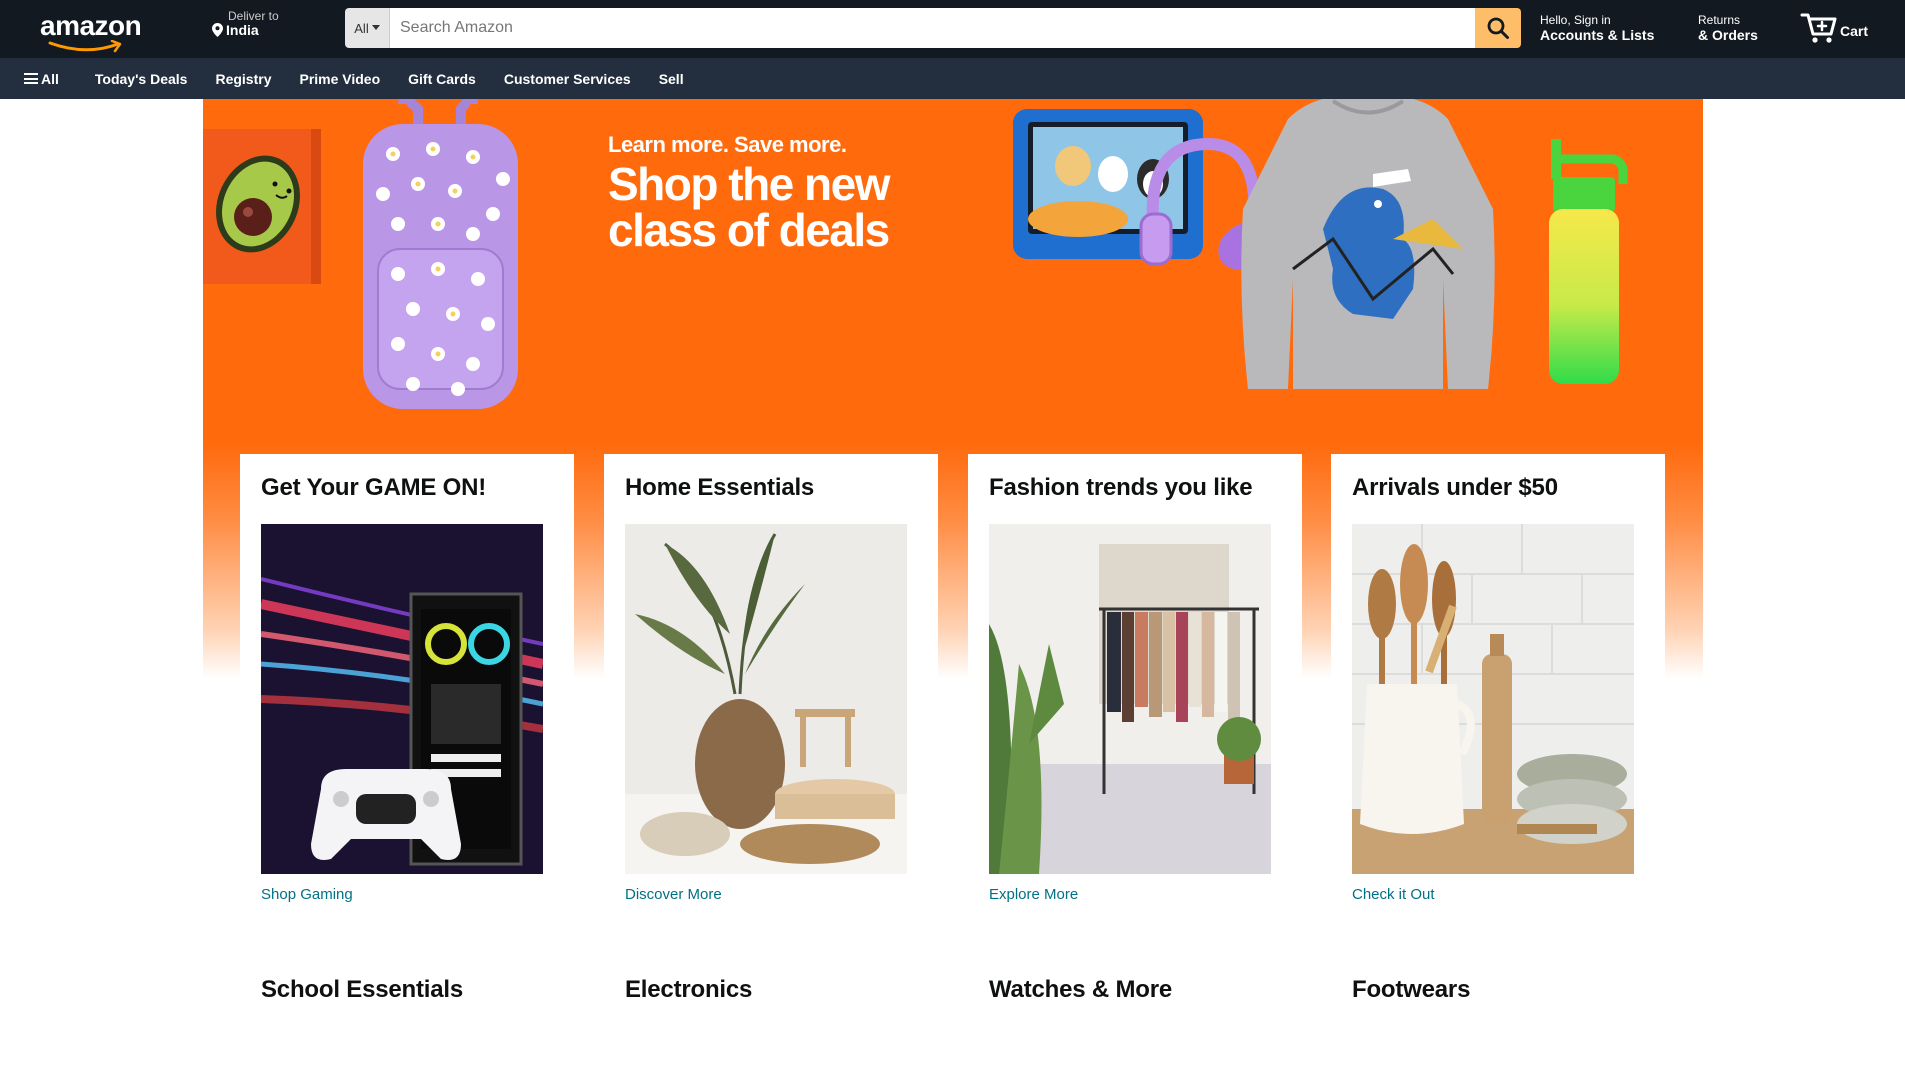 Image resolution: width=1905 pixels, height=1076 pixels. I want to click on arrivals-image, so click(1493, 699).